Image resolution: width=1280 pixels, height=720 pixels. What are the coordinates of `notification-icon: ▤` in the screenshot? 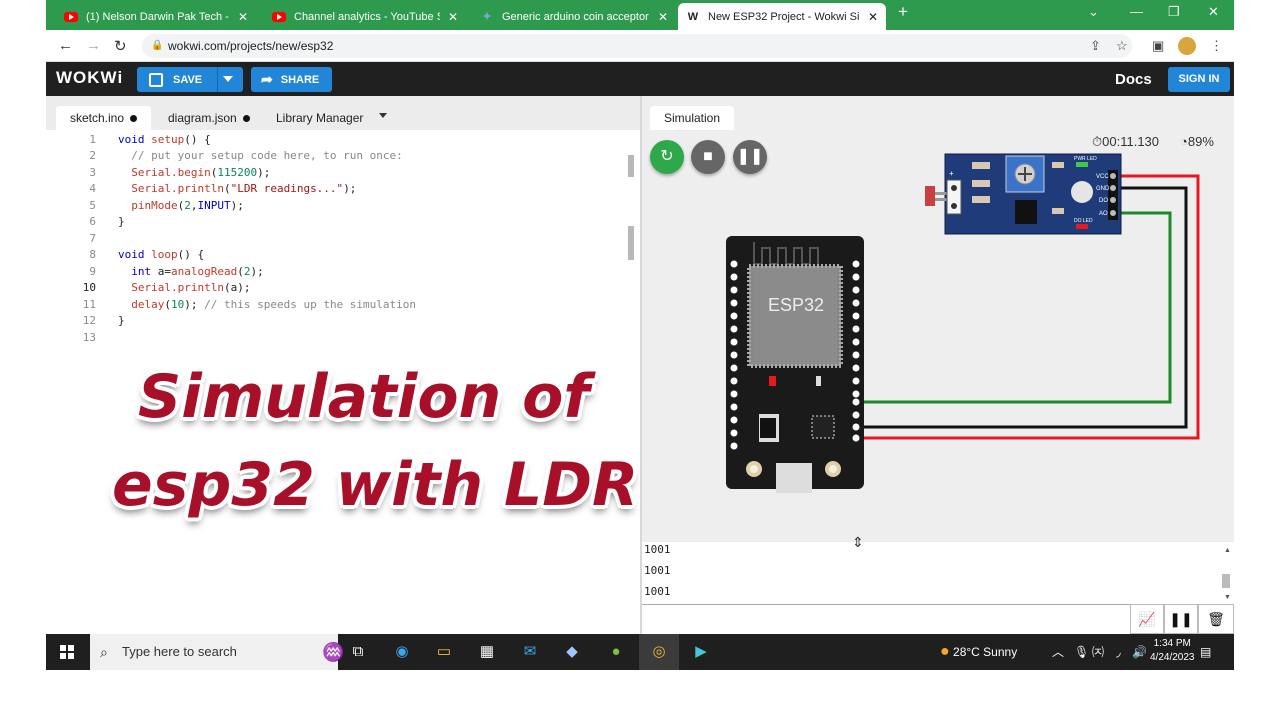 It's located at (1205, 652).